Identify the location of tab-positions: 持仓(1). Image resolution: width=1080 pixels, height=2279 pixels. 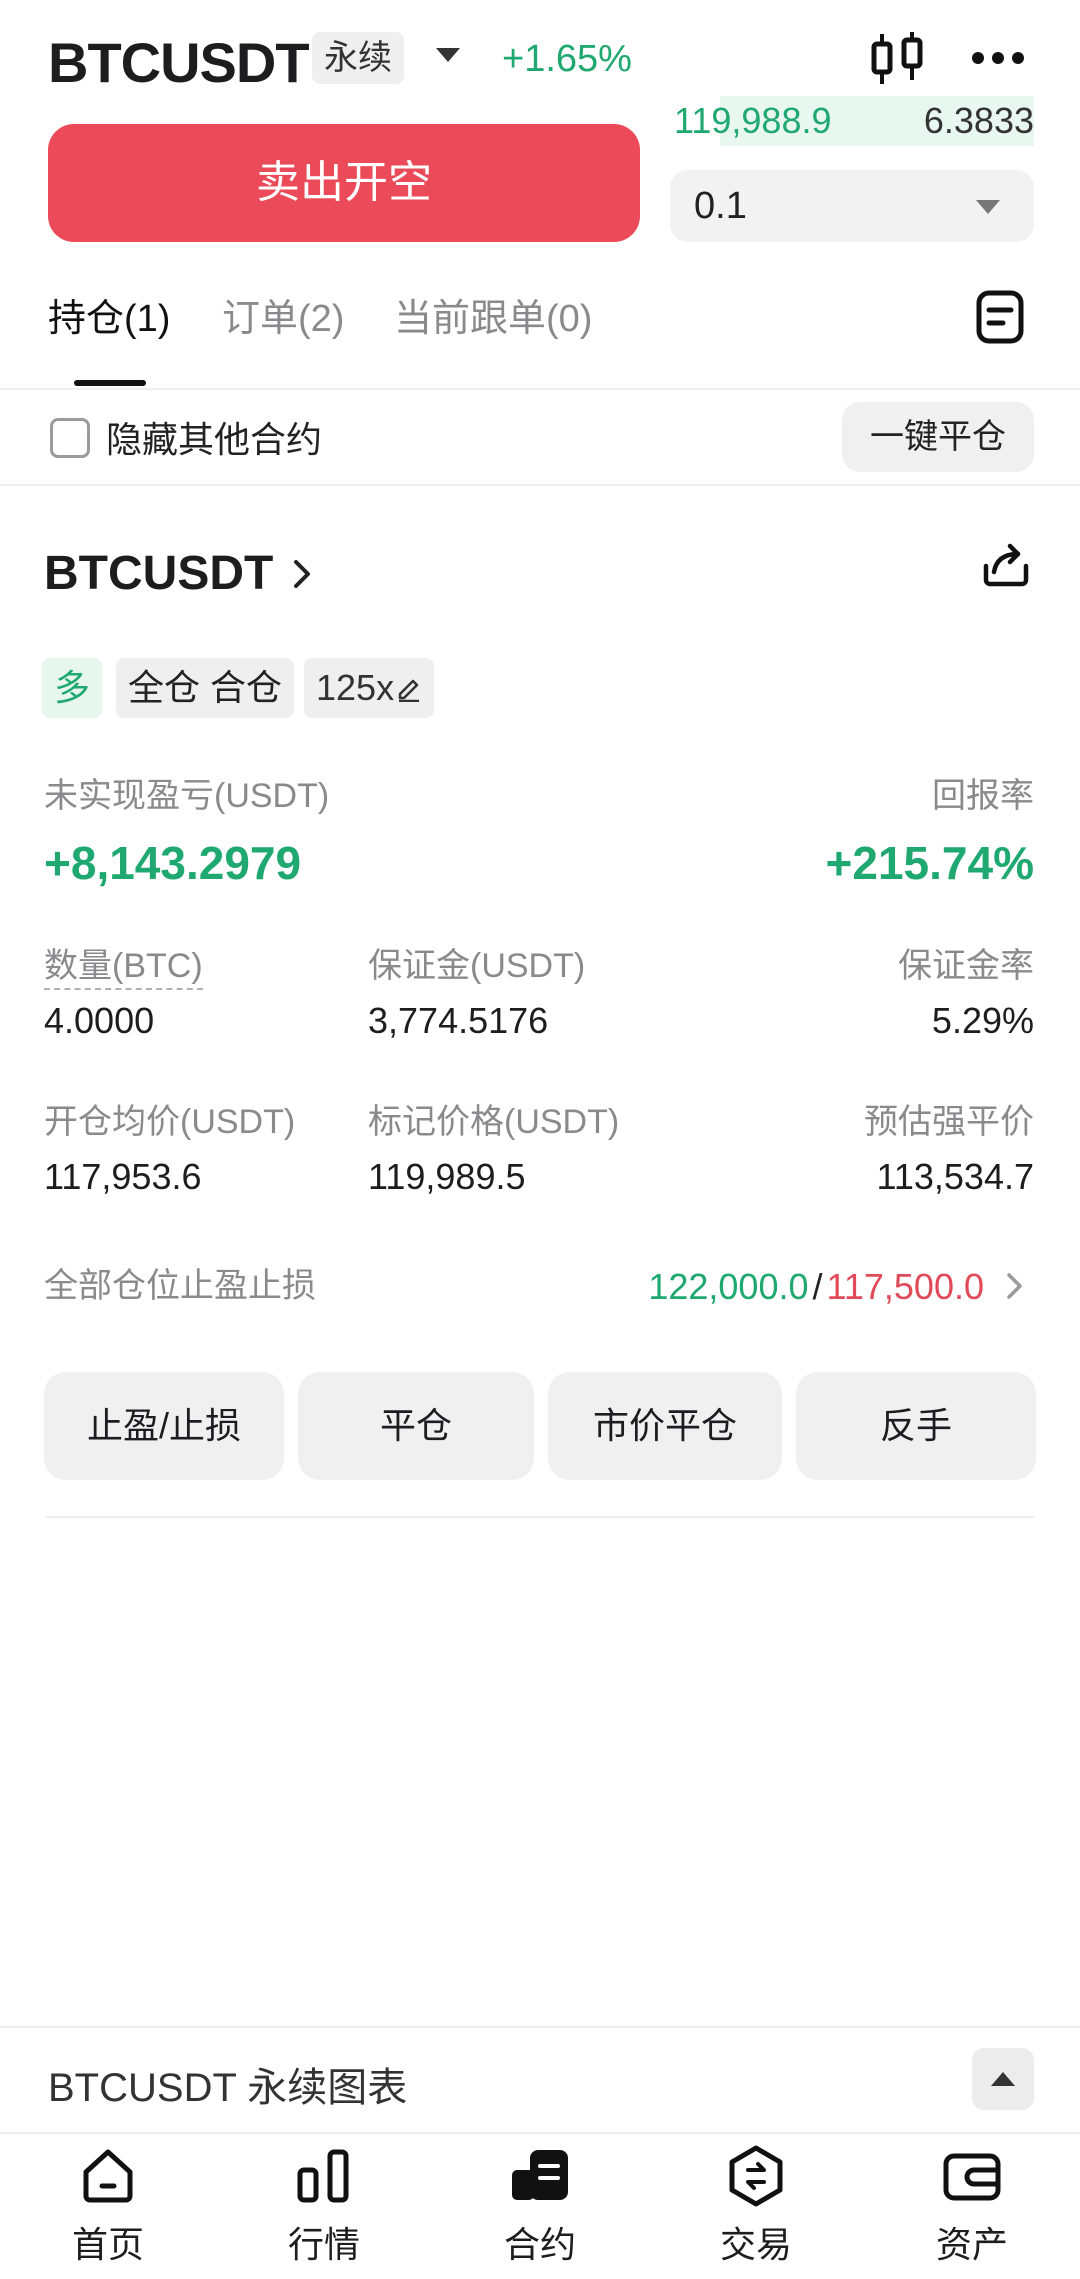
(109, 319).